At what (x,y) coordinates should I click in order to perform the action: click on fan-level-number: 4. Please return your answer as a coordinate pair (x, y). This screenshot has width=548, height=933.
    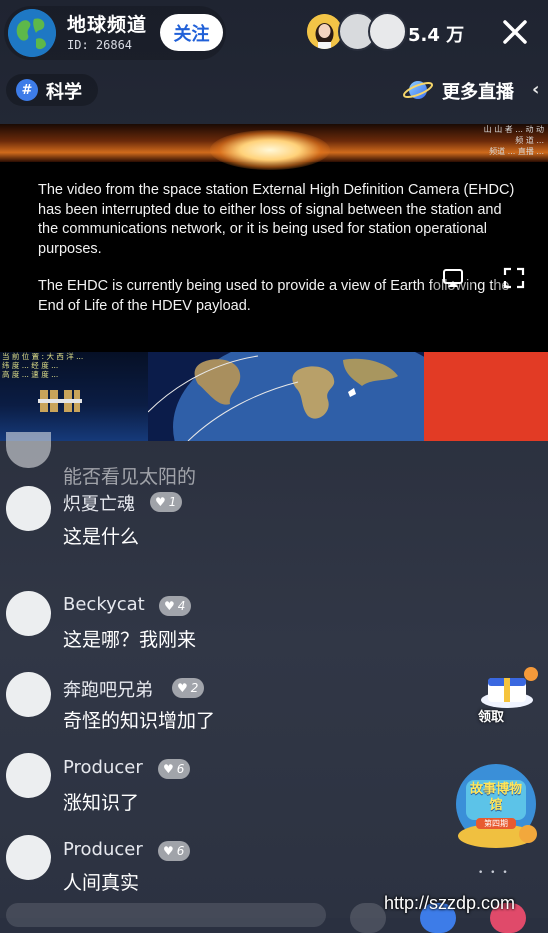
    Looking at the image, I should click on (181, 606).